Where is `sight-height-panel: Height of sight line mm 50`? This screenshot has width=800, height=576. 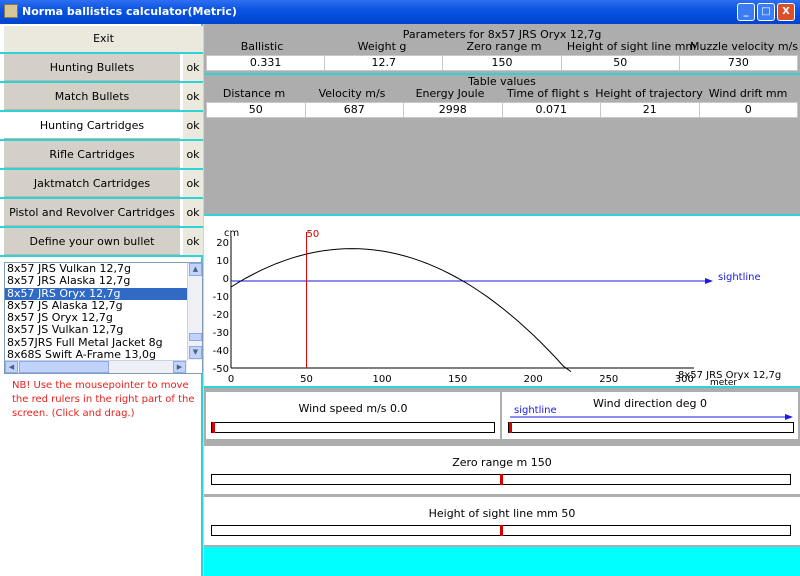
sight-height-panel: Height of sight line mm 50 is located at coordinates (502, 521).